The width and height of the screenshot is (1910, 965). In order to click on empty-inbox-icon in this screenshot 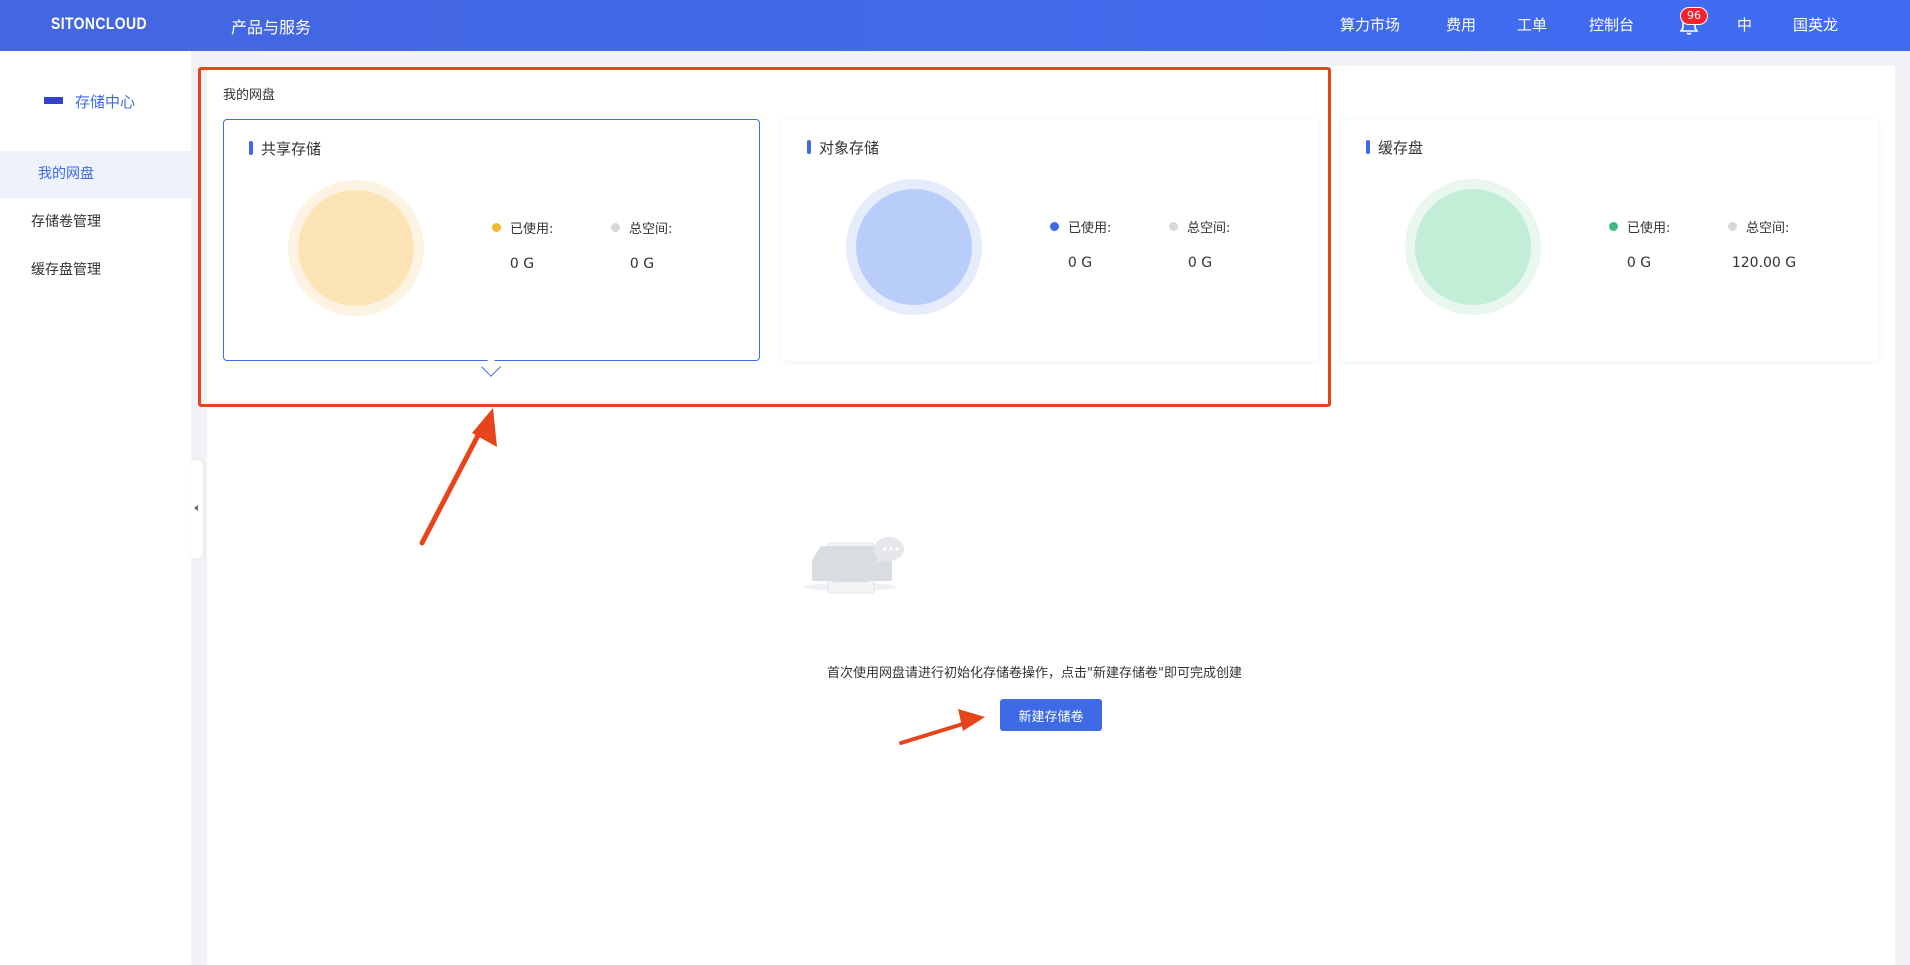, I will do `click(854, 565)`.